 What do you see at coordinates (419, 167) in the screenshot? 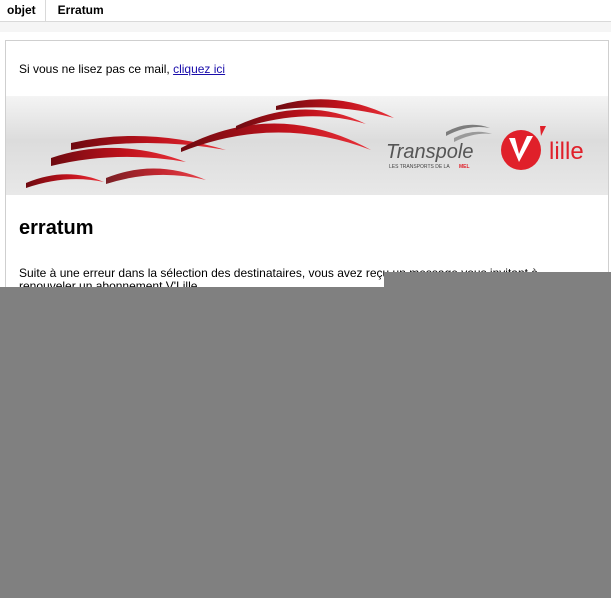
I see `transpole-tagline: LES TRANSPORTS DE LA` at bounding box center [419, 167].